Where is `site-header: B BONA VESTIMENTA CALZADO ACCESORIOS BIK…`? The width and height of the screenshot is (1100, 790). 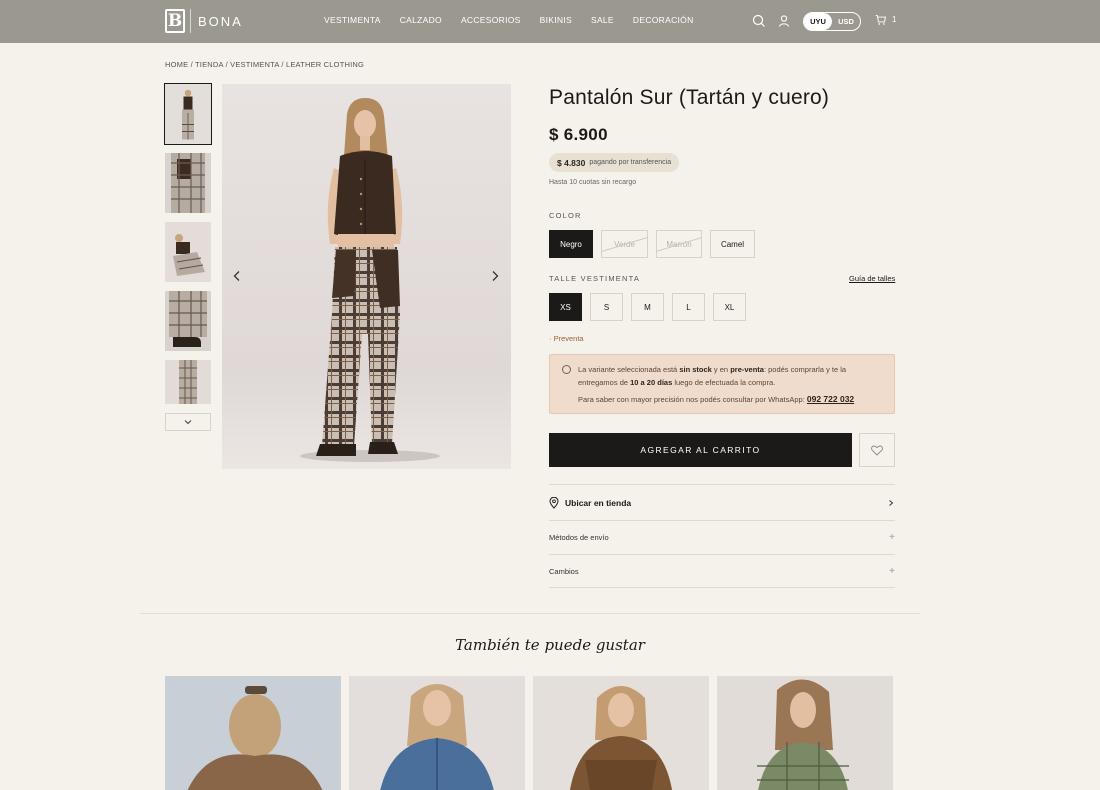 site-header: B BONA VESTIMENTA CALZADO ACCESORIOS BIK… is located at coordinates (550, 21).